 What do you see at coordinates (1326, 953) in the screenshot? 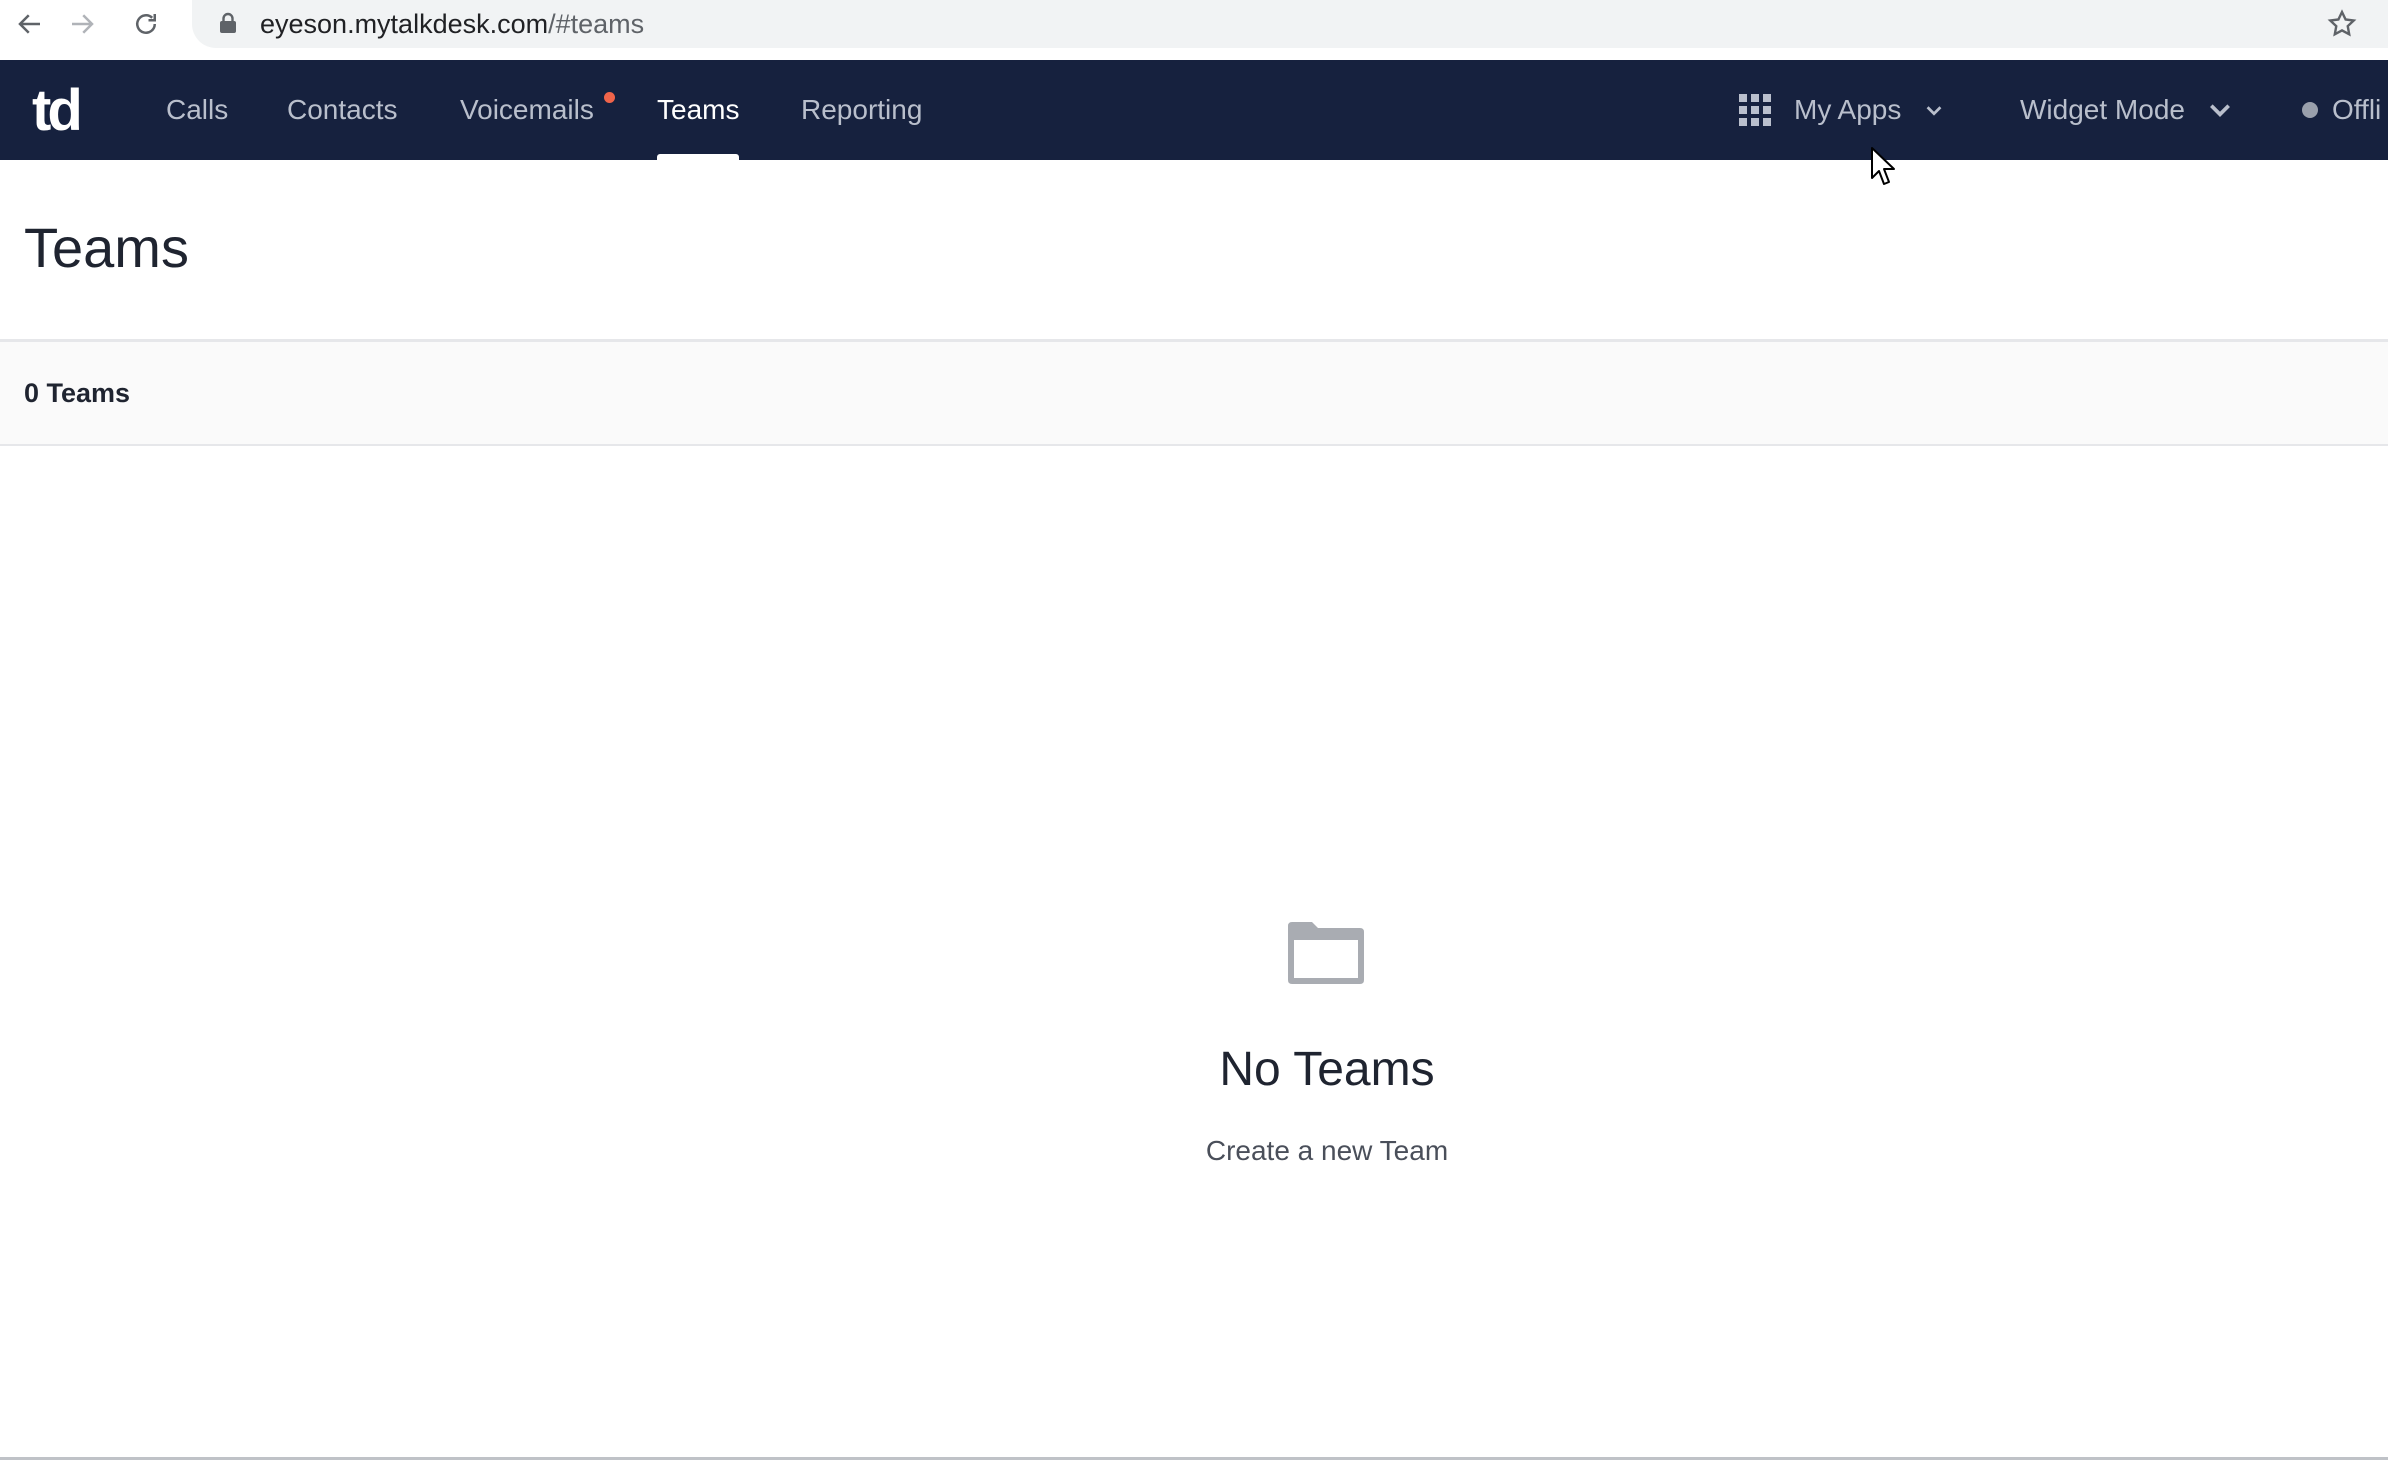
I see `folder-icon` at bounding box center [1326, 953].